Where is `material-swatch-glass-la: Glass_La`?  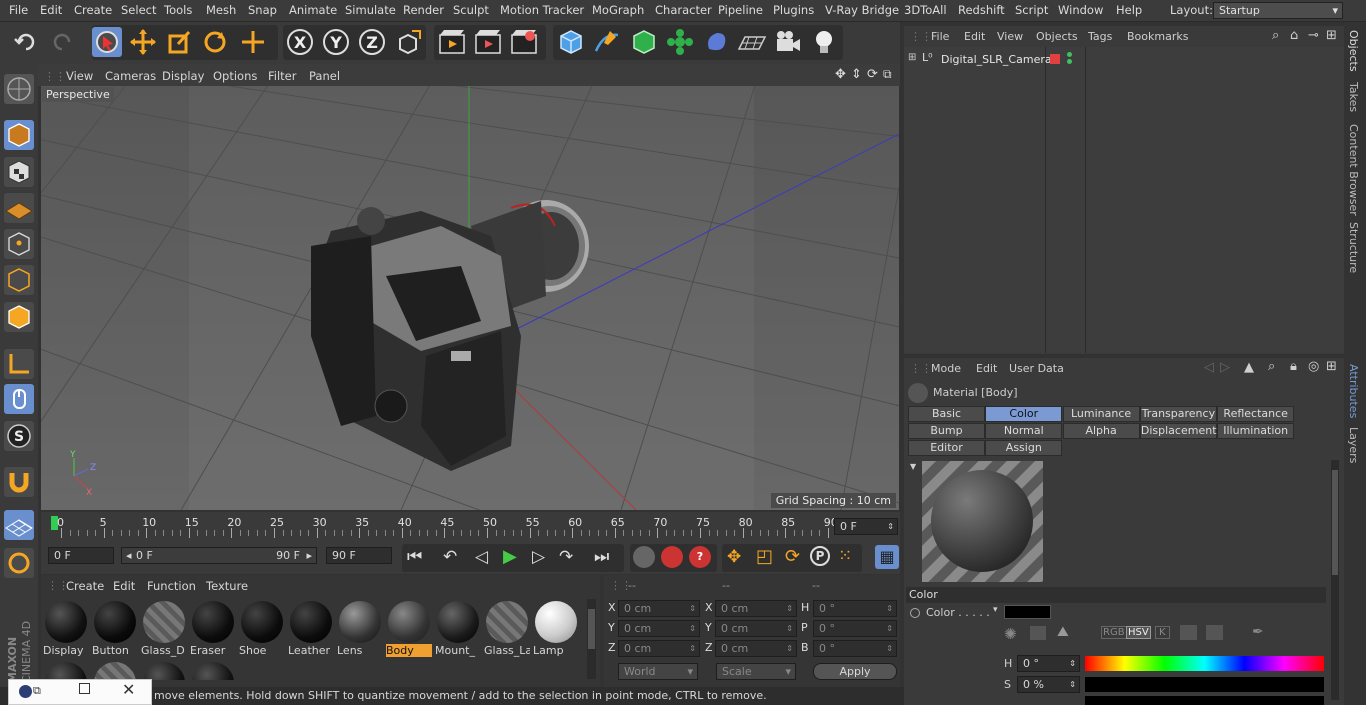 material-swatch-glass-la: Glass_La is located at coordinates (507, 628).